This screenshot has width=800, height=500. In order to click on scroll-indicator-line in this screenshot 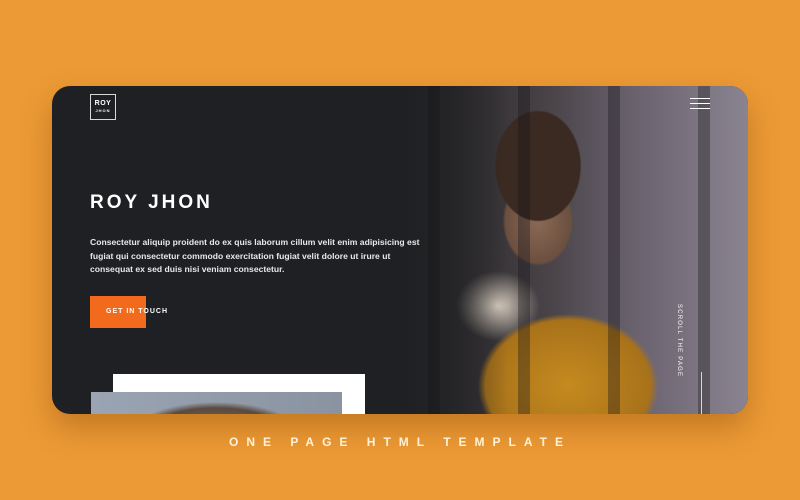, I will do `click(701, 393)`.